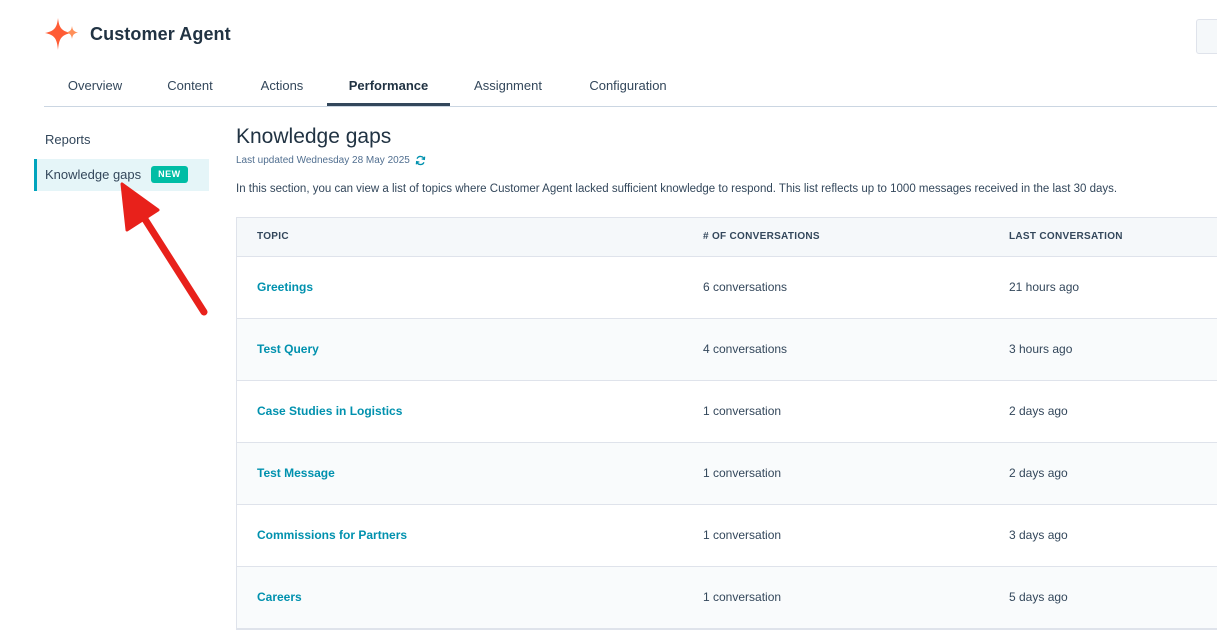  I want to click on last-conversation-time: 5 days ago, so click(1038, 597).